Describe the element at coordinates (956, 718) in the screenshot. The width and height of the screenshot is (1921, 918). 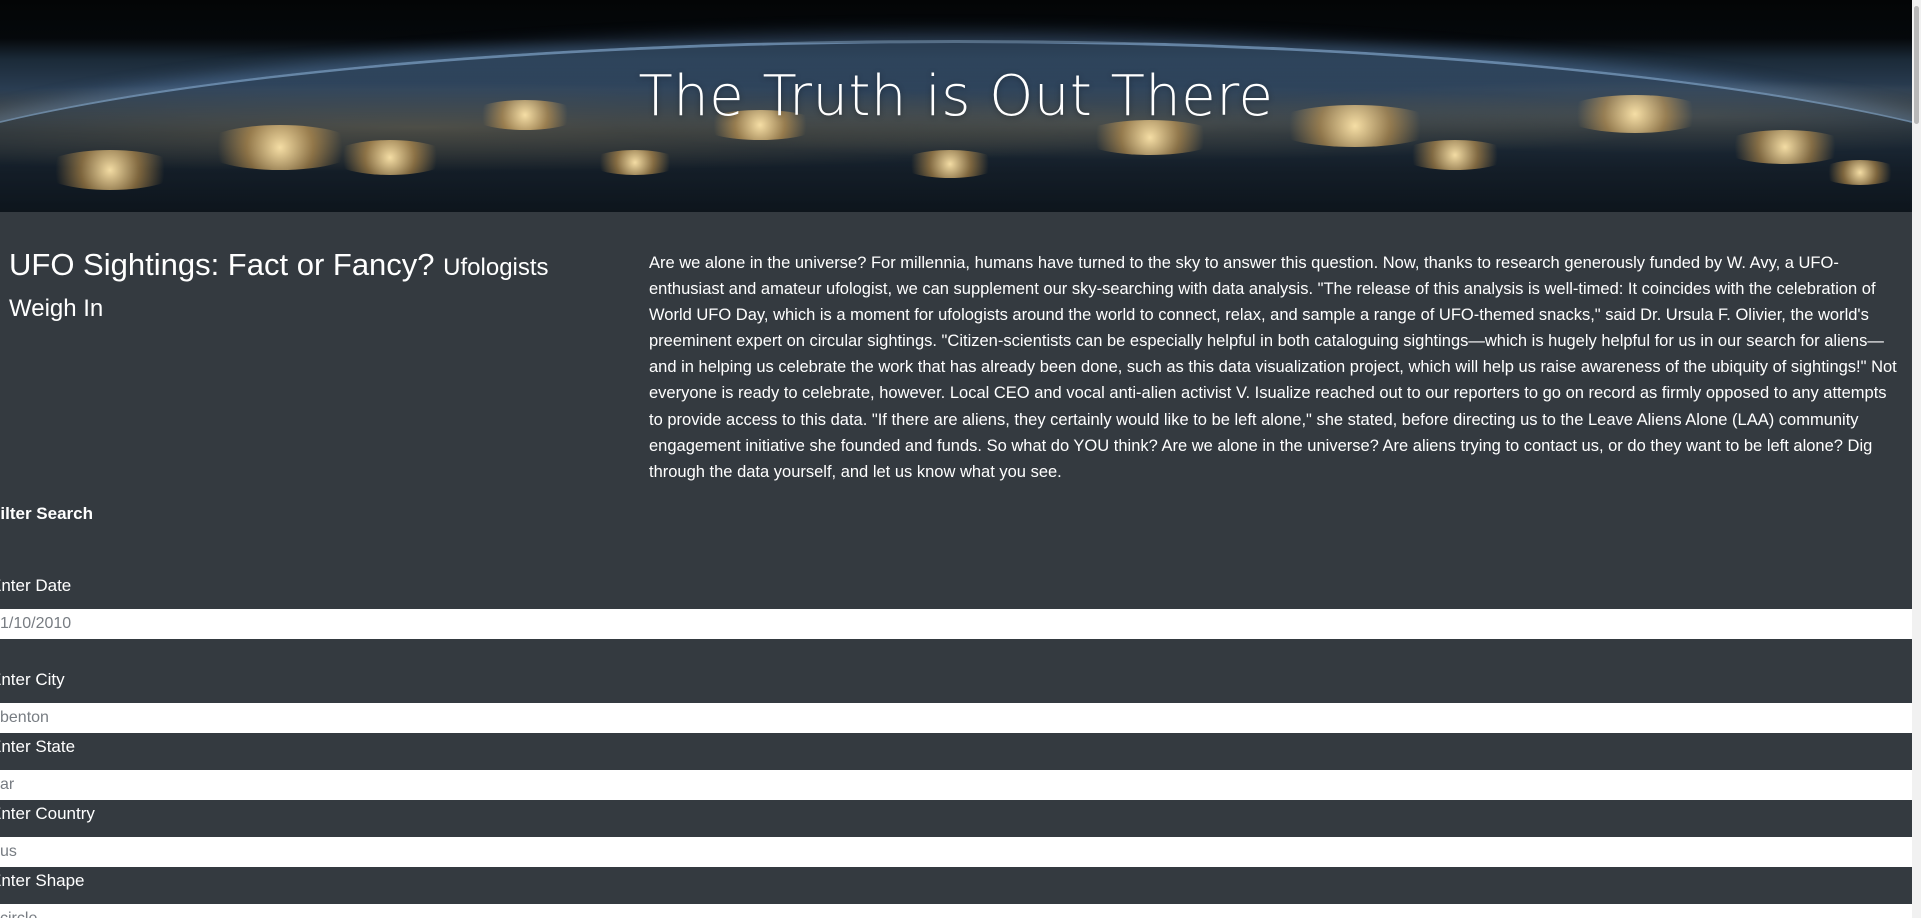
I see `city-input` at that location.